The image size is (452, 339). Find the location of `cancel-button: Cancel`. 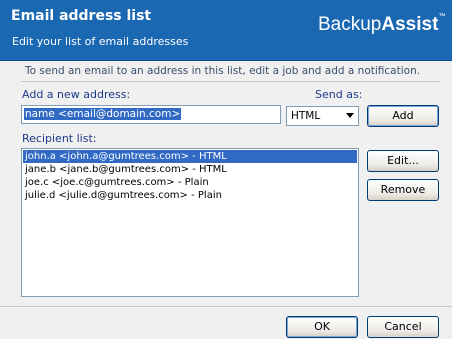

cancel-button: Cancel is located at coordinates (403, 327).